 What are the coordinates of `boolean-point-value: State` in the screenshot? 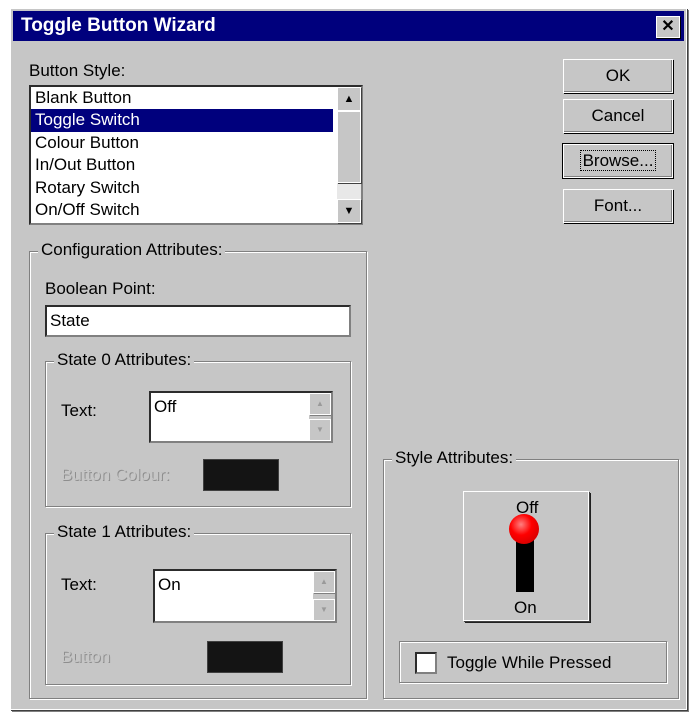 It's located at (70, 320).